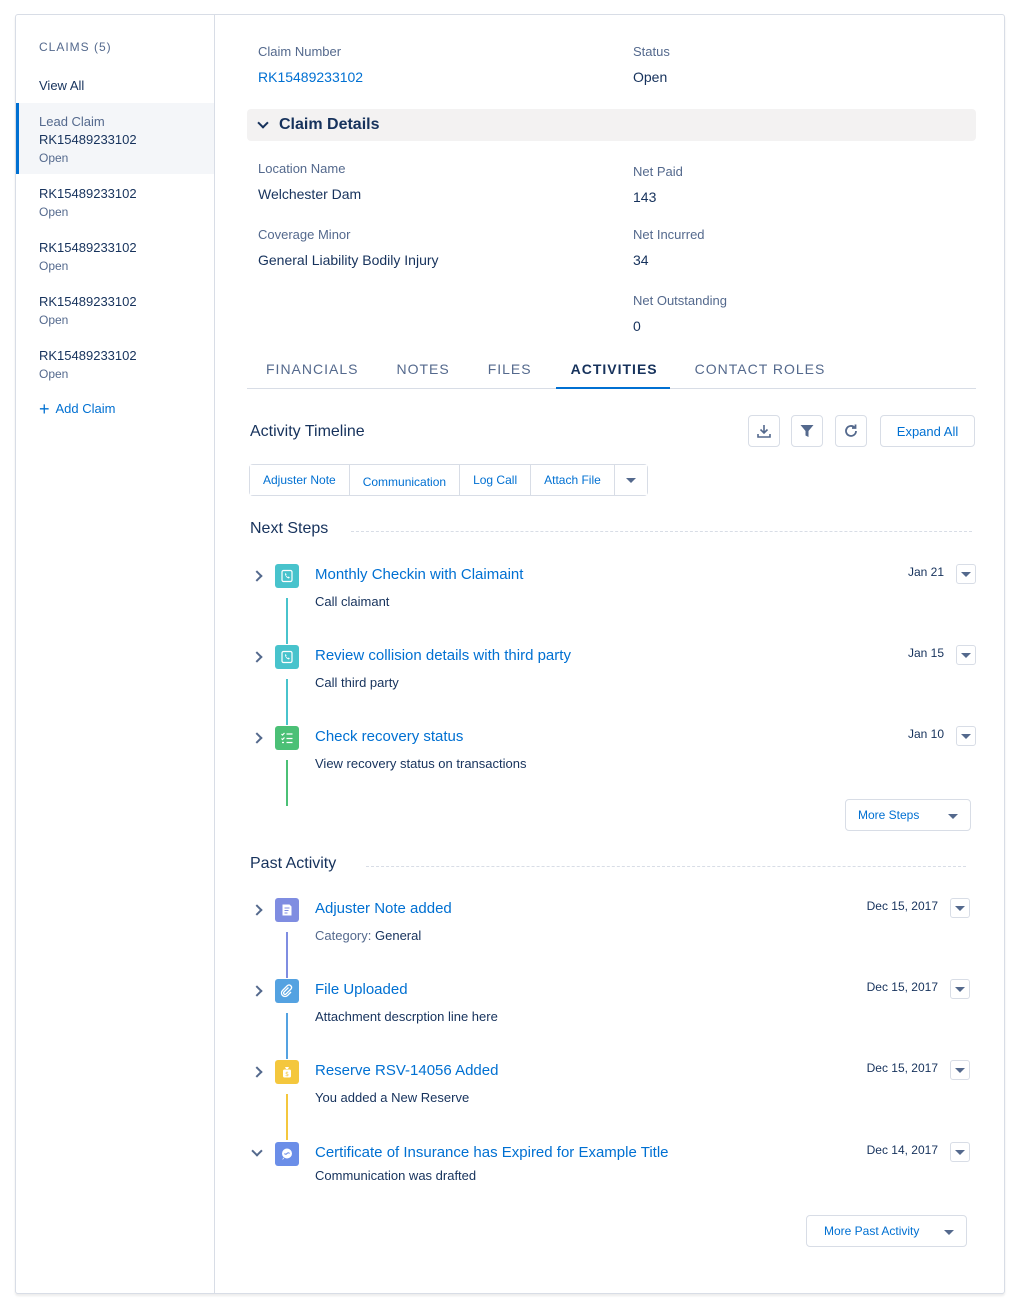 This screenshot has width=1020, height=1310. I want to click on note-icon, so click(287, 910).